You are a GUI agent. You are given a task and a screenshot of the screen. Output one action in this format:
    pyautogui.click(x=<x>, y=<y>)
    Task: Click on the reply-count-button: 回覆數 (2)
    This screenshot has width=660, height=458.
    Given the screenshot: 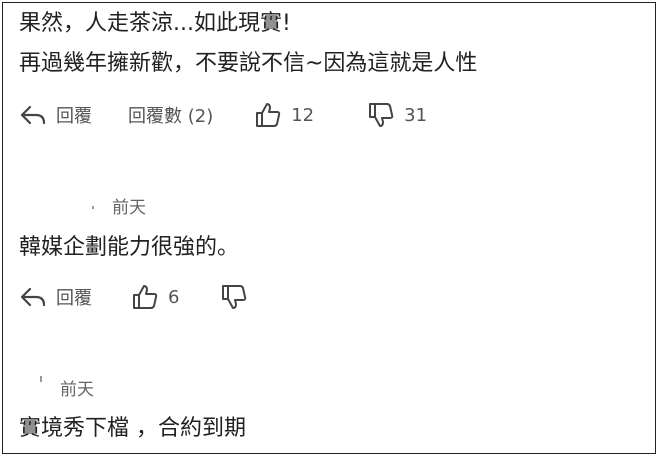 What is the action you would take?
    pyautogui.click(x=170, y=115)
    